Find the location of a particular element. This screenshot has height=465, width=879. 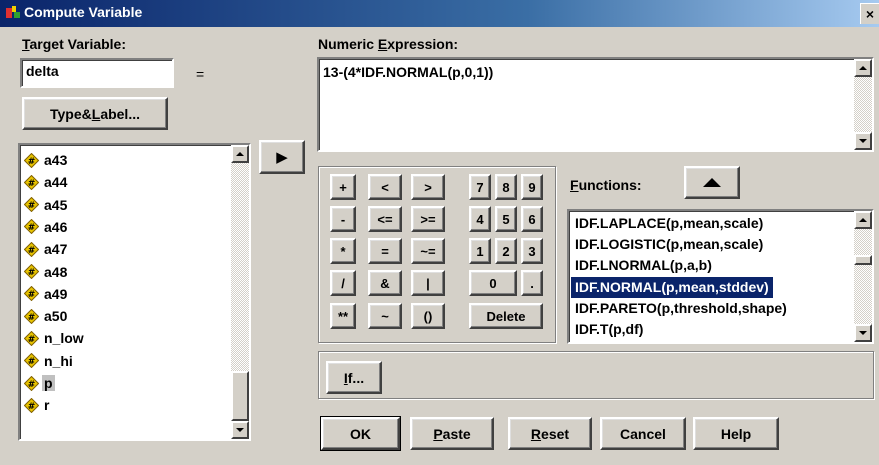

keypad-minus-button: - is located at coordinates (343, 219).